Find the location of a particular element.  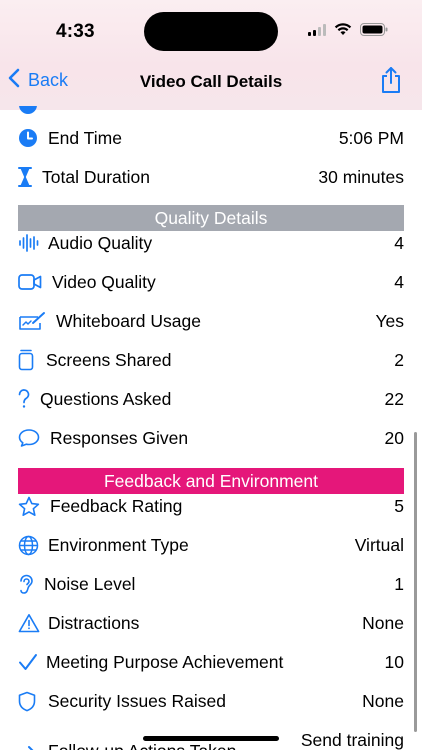

globe-icon is located at coordinates (30, 545).